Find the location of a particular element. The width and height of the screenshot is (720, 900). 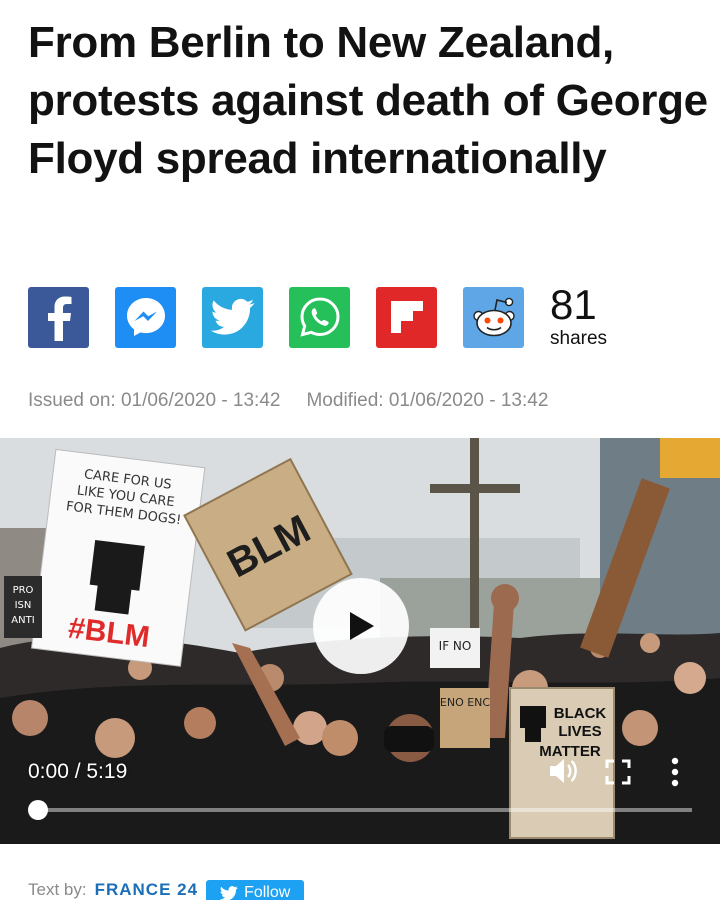

reddit-icon is located at coordinates (493, 317).